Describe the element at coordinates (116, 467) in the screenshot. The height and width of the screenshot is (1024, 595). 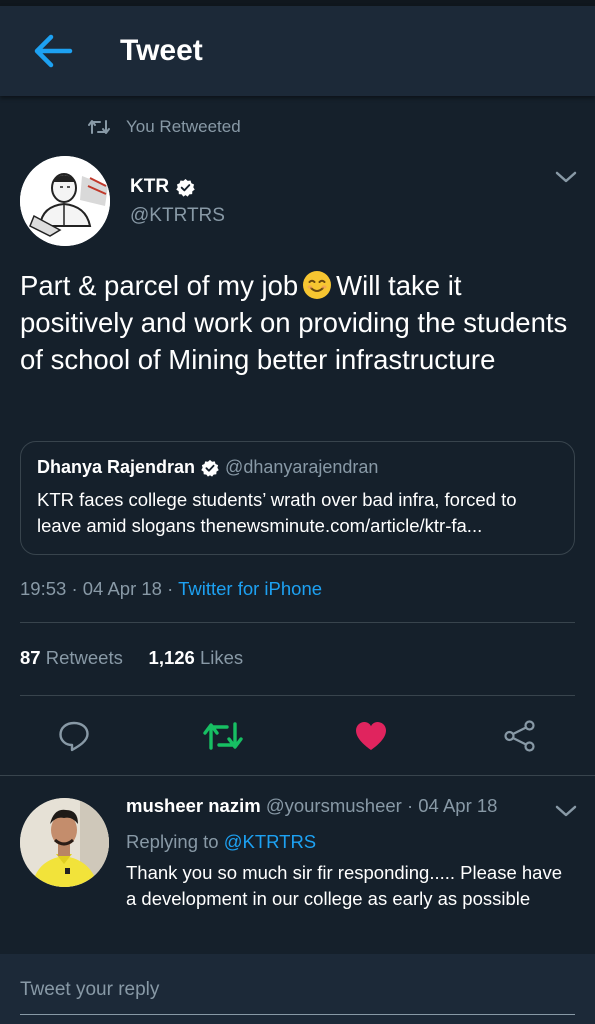
I see `quoted-author-name: Dhanya Rajendran` at that location.